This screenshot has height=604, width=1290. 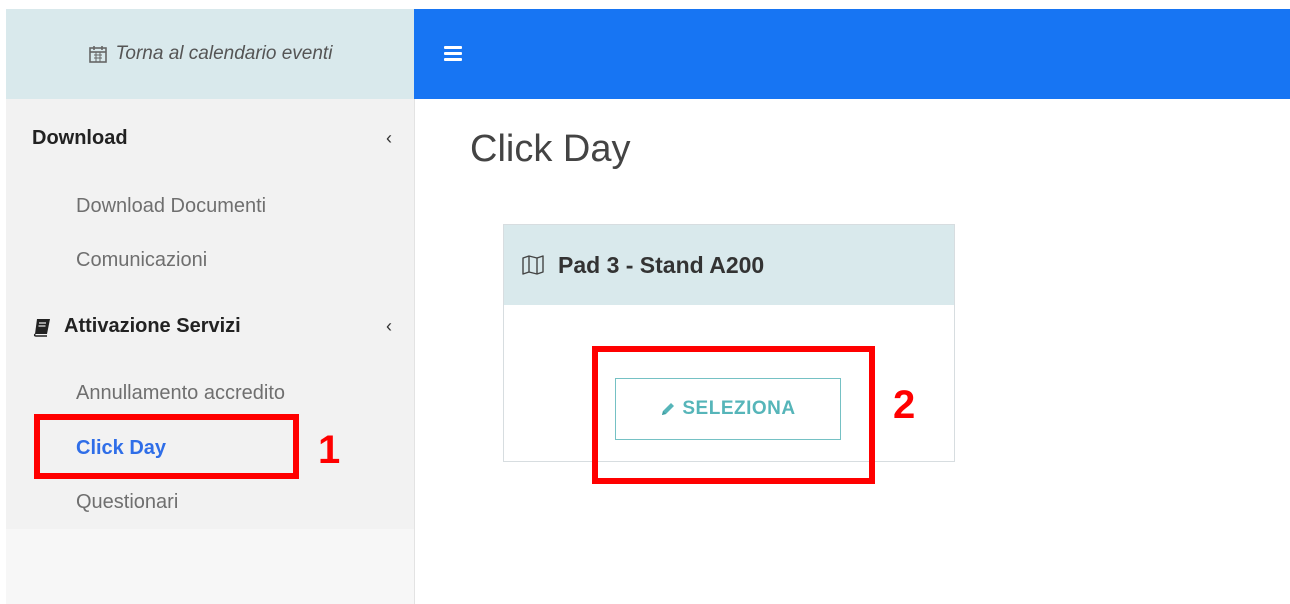 I want to click on book-icon, so click(x=41, y=327).